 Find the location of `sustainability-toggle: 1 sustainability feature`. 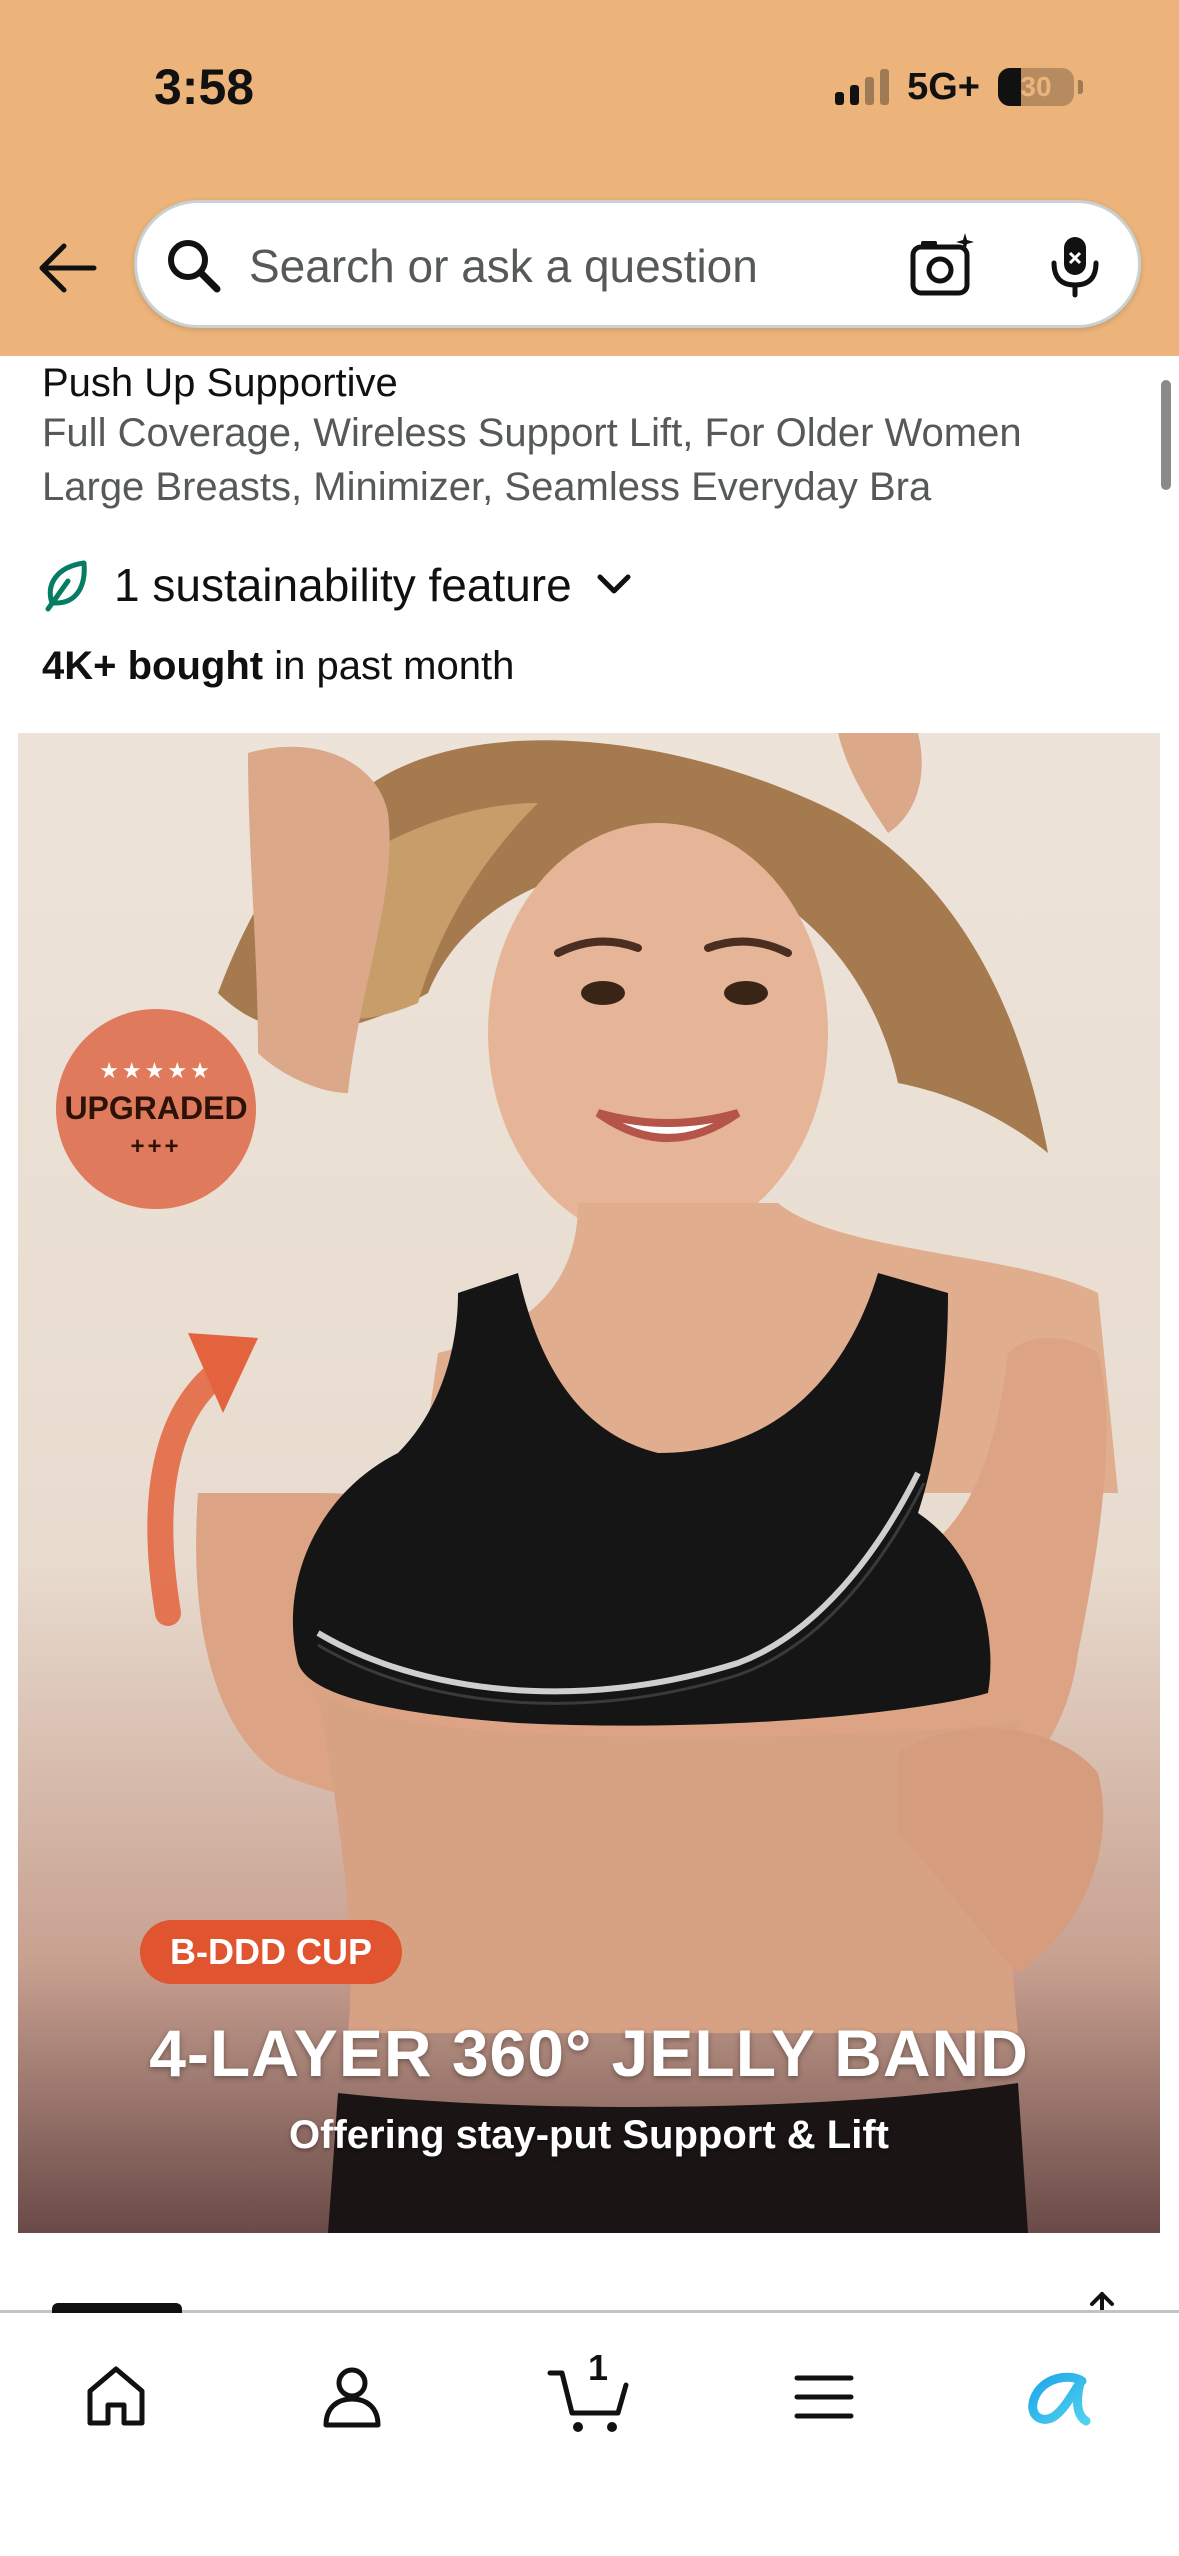

sustainability-toggle: 1 sustainability feature is located at coordinates (338, 585).